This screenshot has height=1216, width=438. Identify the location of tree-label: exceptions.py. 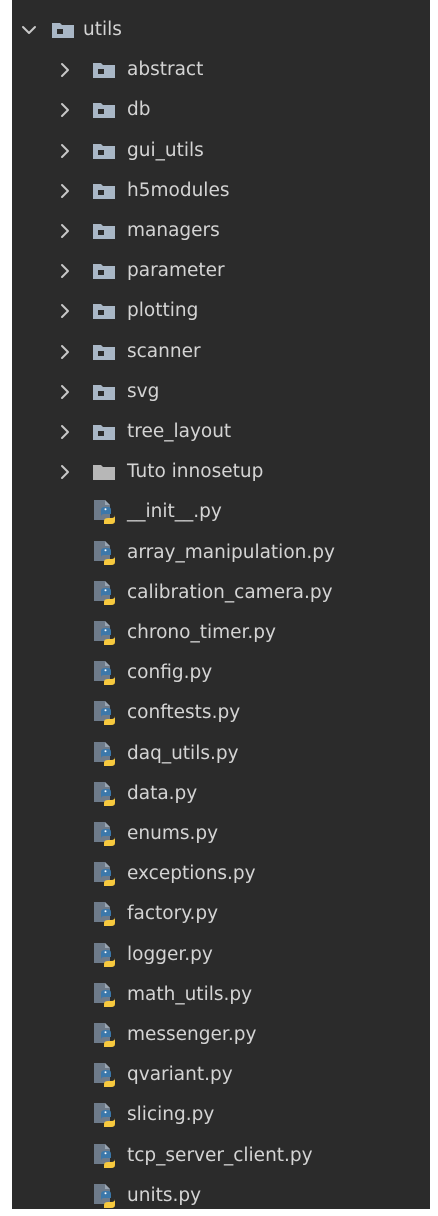
(191, 874).